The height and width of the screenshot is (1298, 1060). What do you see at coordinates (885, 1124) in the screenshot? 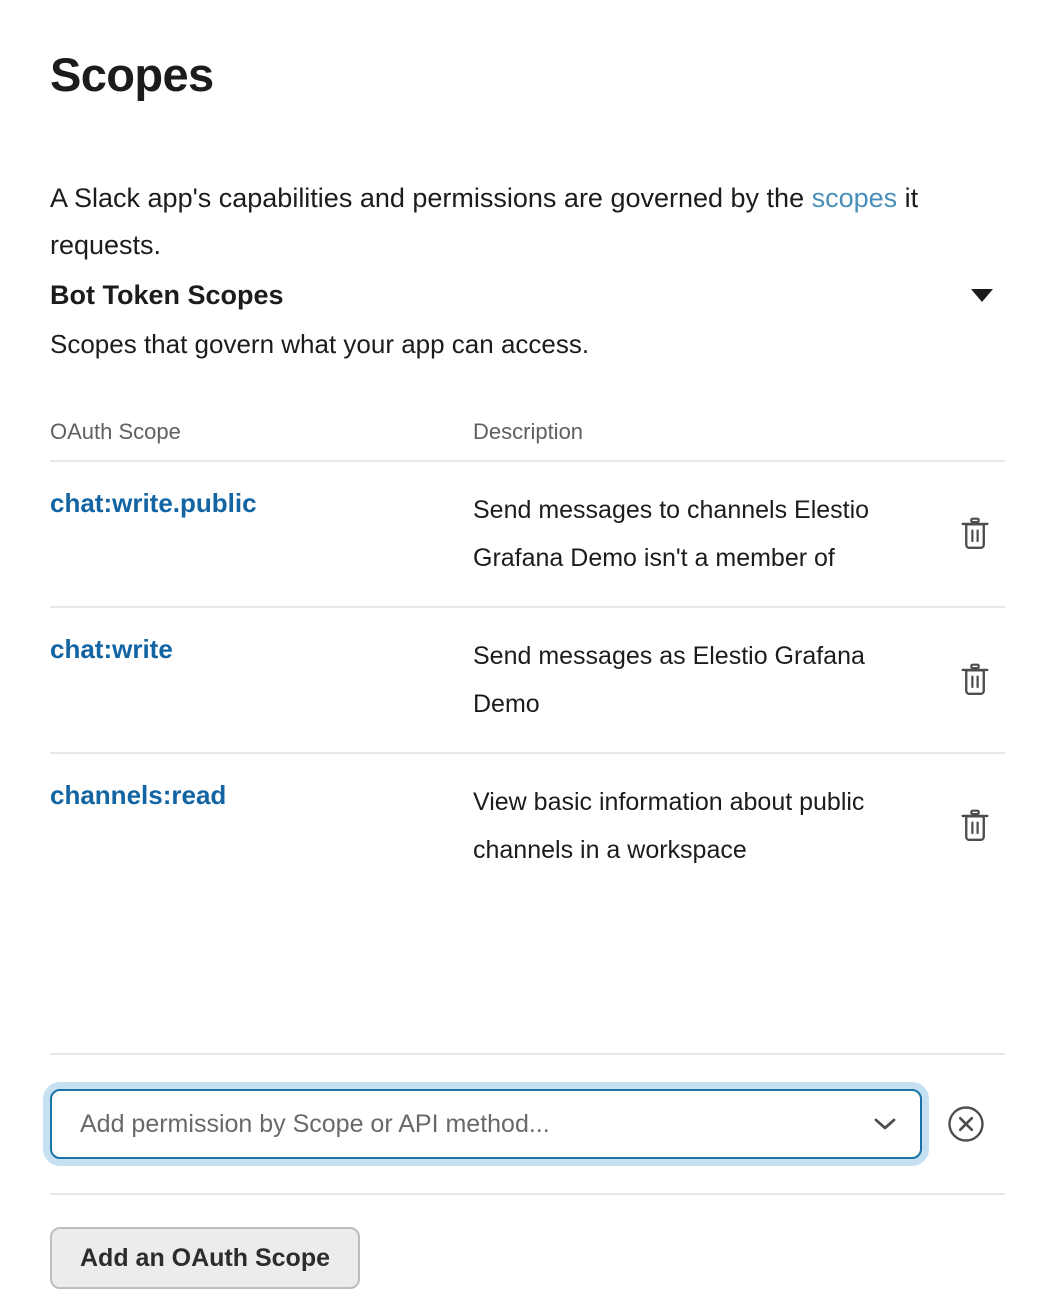
I see `chevron-down-icon` at bounding box center [885, 1124].